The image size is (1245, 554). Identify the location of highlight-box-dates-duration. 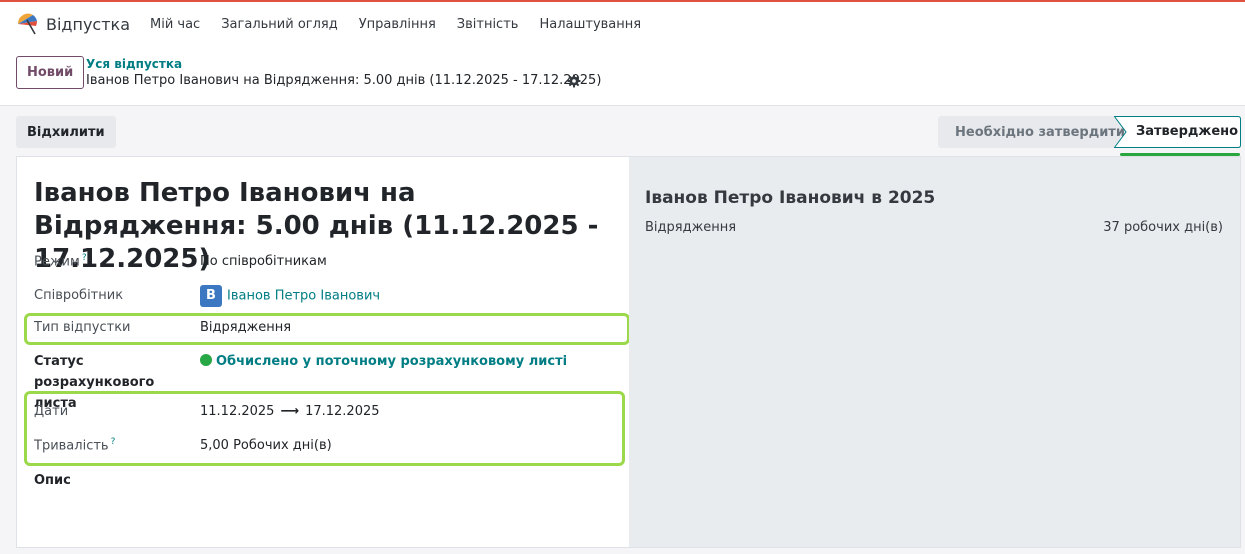
(324, 428).